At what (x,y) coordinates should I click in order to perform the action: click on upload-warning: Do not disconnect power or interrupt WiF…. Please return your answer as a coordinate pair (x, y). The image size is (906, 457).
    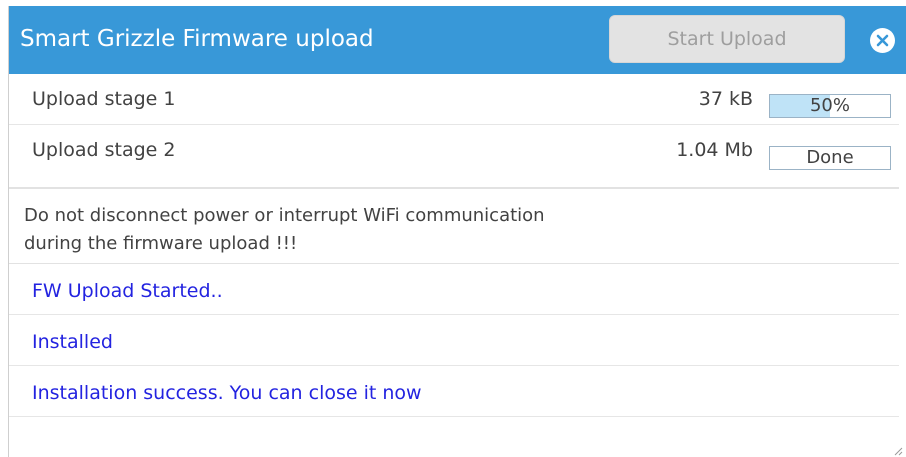
    Looking at the image, I should click on (284, 230).